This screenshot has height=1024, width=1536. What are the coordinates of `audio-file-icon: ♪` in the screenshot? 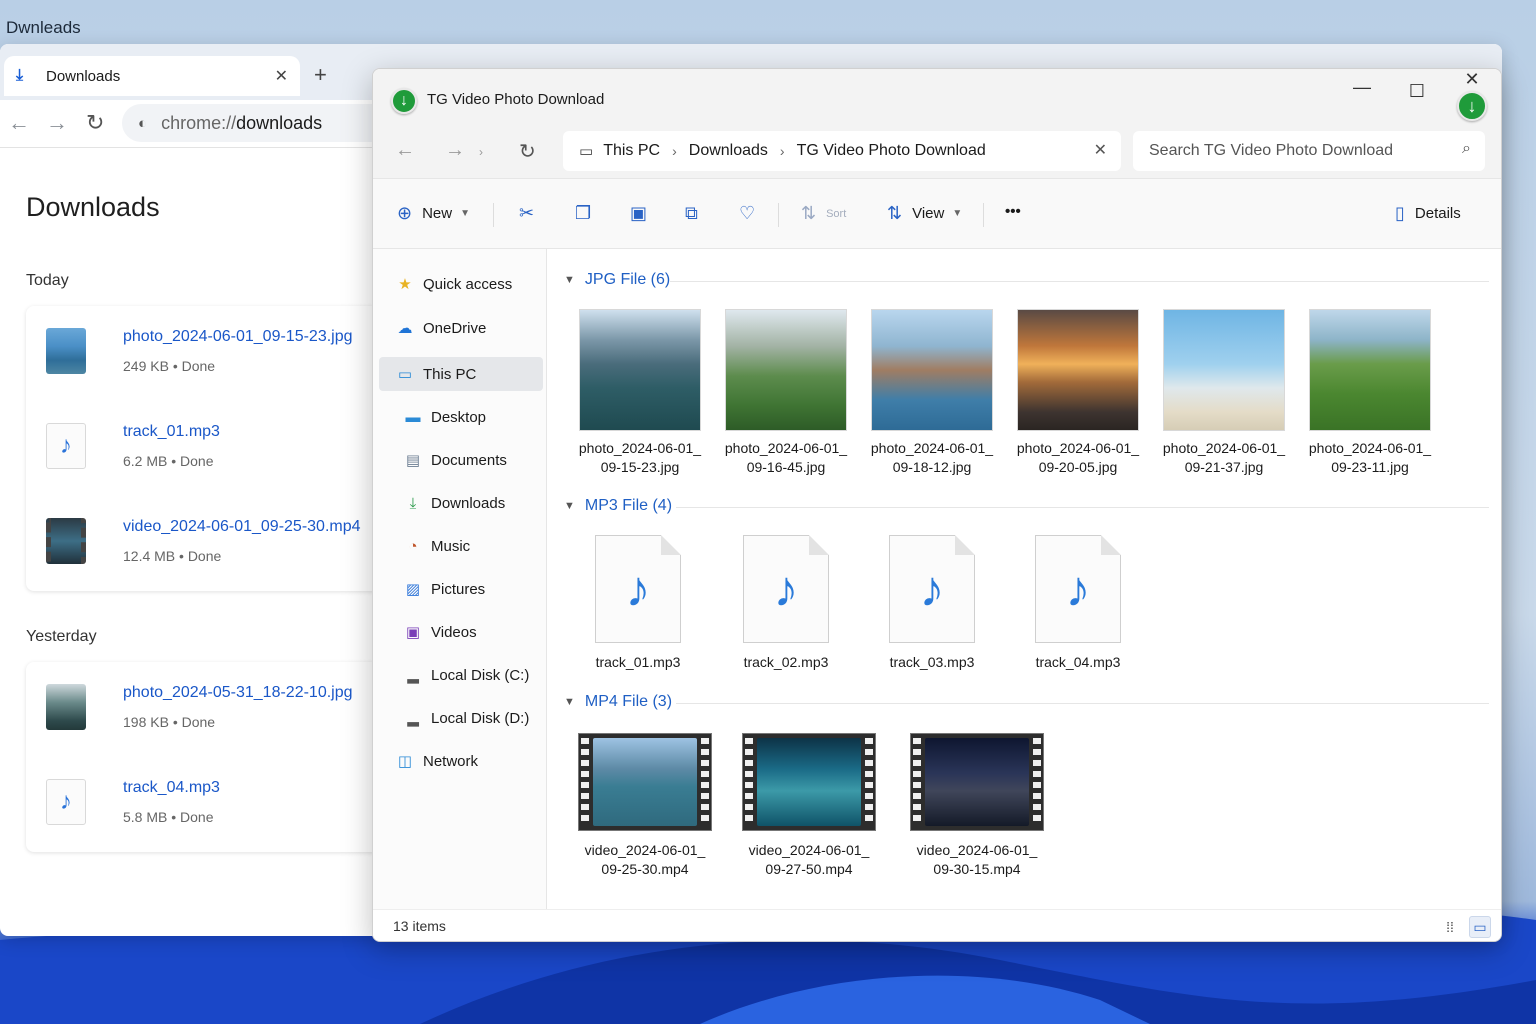 It's located at (1078, 589).